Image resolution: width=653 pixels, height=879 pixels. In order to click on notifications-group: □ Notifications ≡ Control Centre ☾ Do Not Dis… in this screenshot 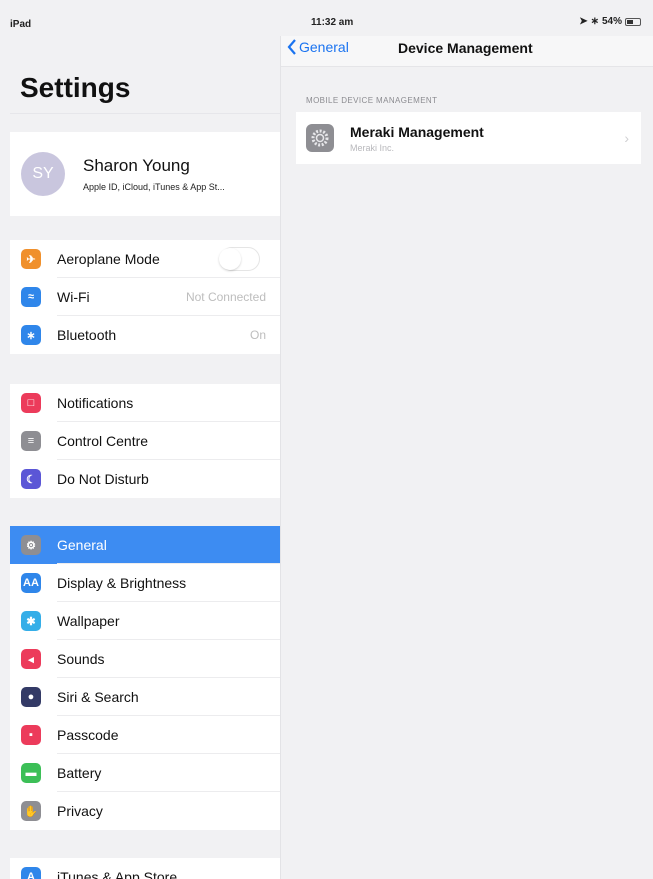, I will do `click(145, 441)`.